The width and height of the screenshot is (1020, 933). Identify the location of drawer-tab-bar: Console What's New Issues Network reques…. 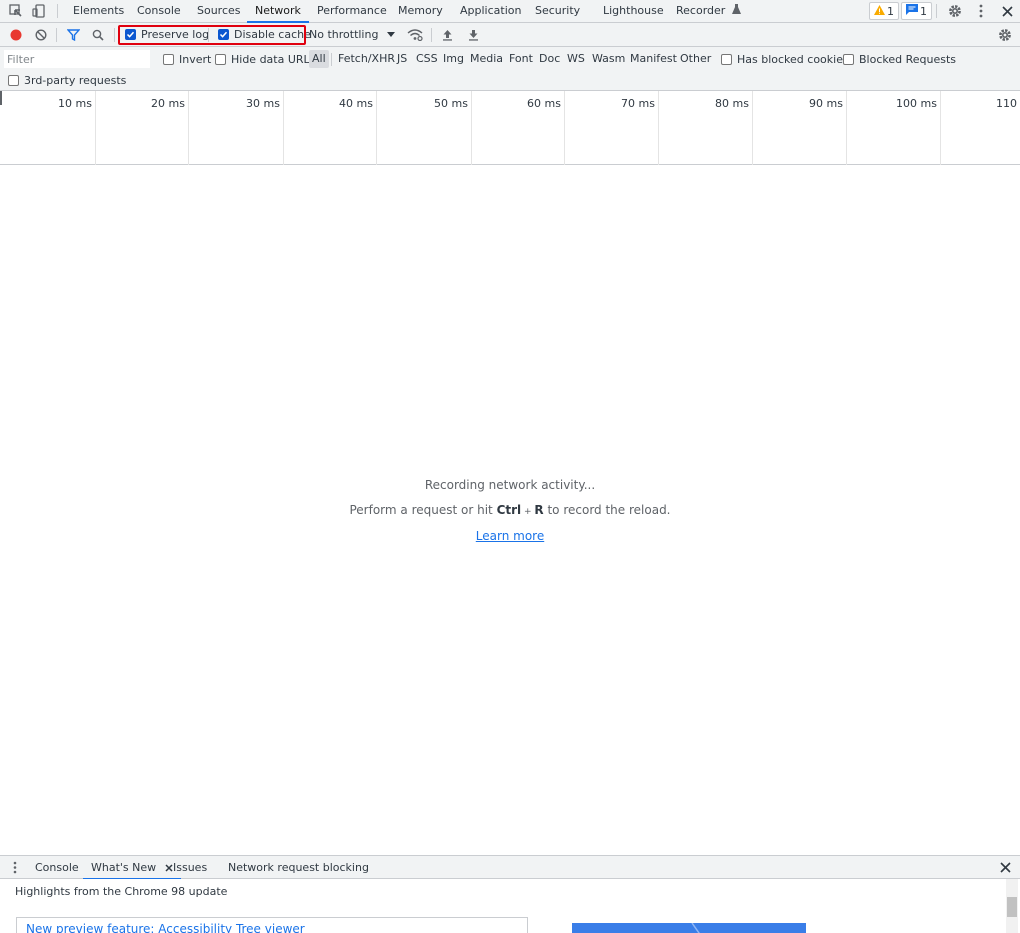
(510, 867).